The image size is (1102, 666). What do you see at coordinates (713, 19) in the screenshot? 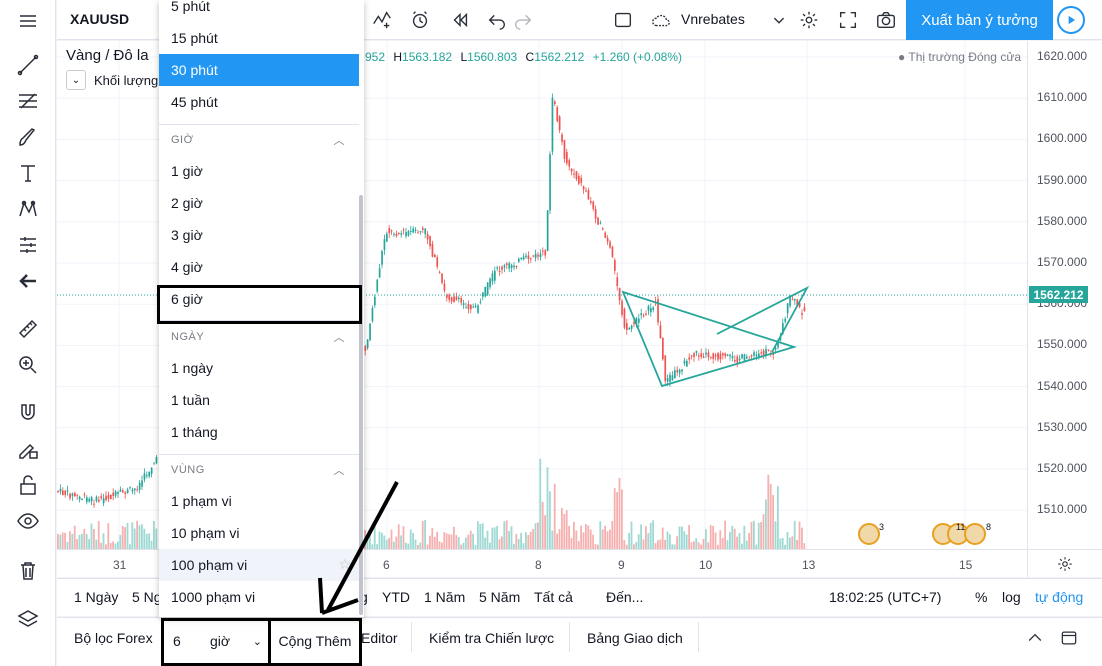
I see `layout-name: Vnrebates` at bounding box center [713, 19].